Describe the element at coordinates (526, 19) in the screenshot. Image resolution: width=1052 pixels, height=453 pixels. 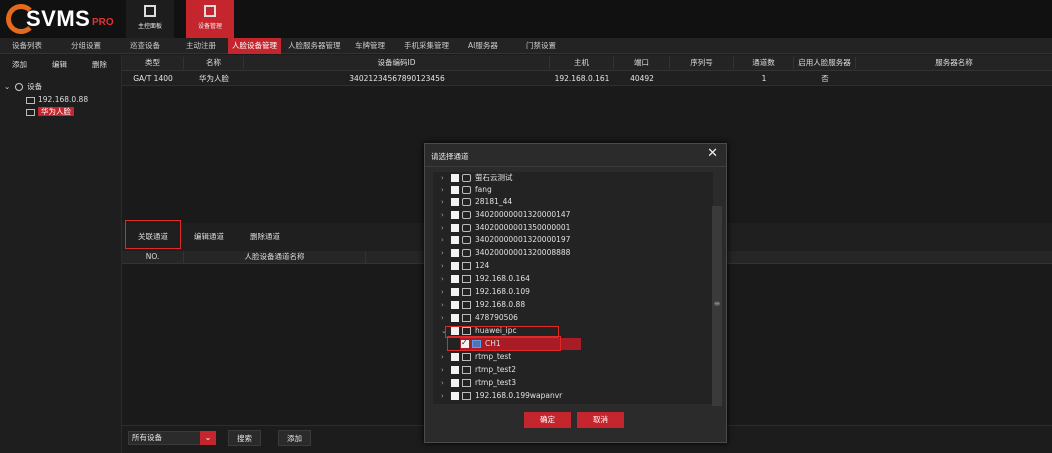
I see `top-bar: SVMS PRO 主控面板 设备管理` at that location.